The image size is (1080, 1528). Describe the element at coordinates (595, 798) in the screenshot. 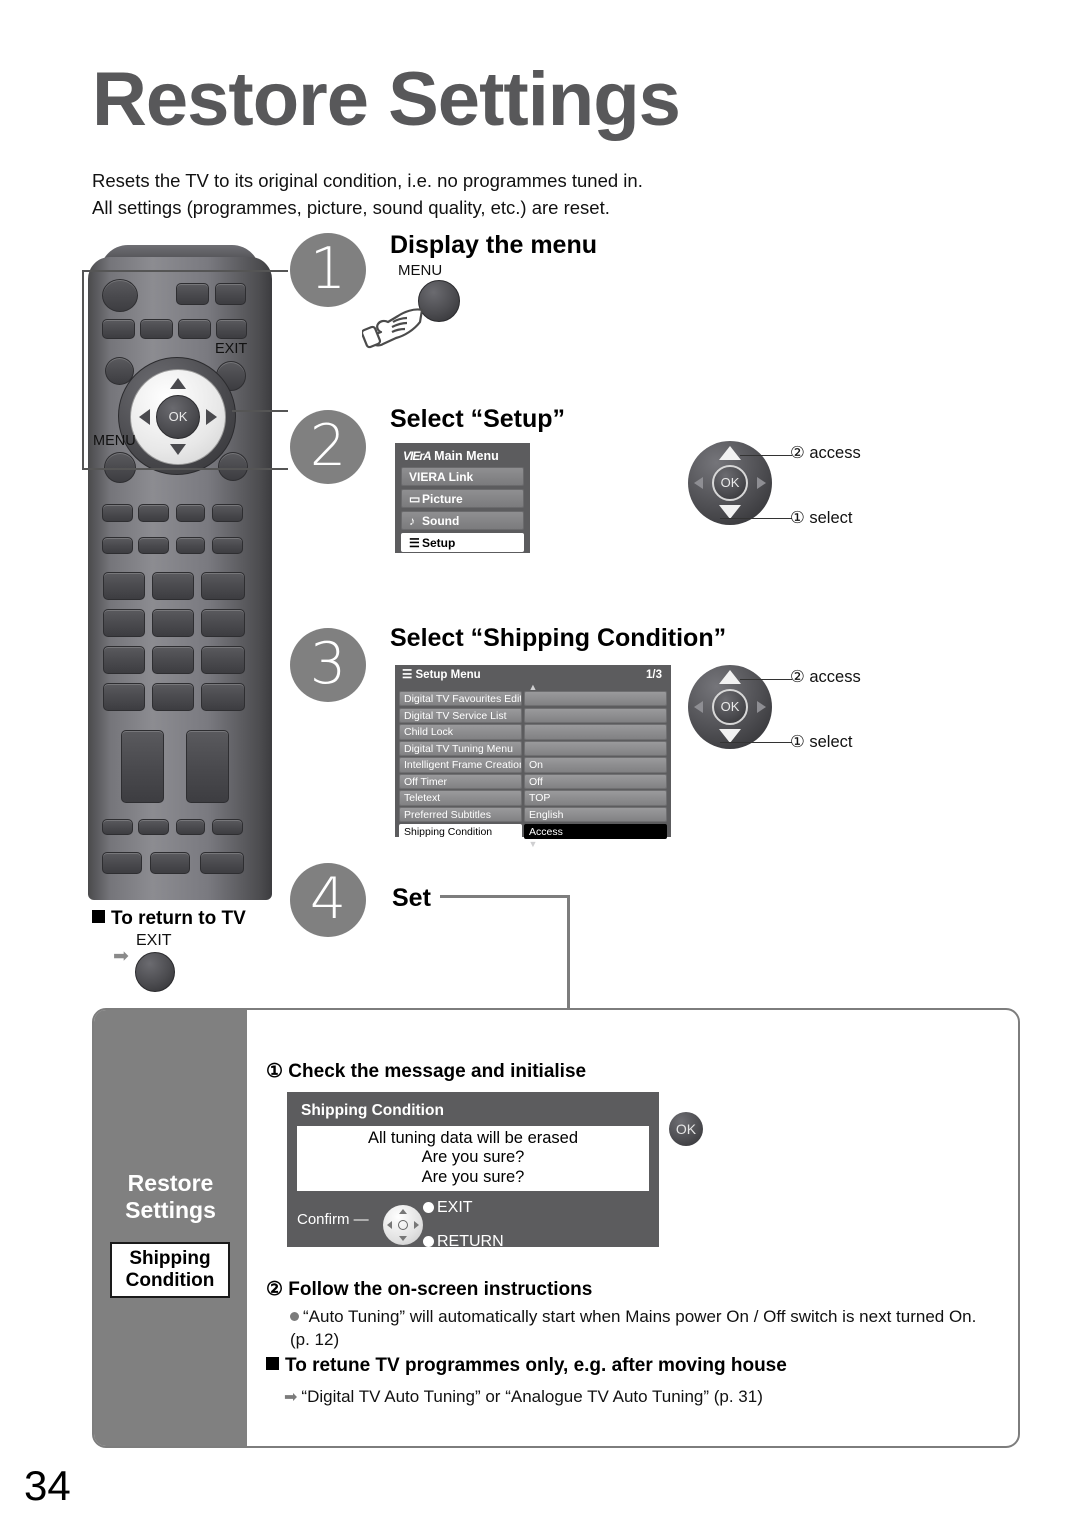

I see `setup-menu-row-value: TOP` at that location.